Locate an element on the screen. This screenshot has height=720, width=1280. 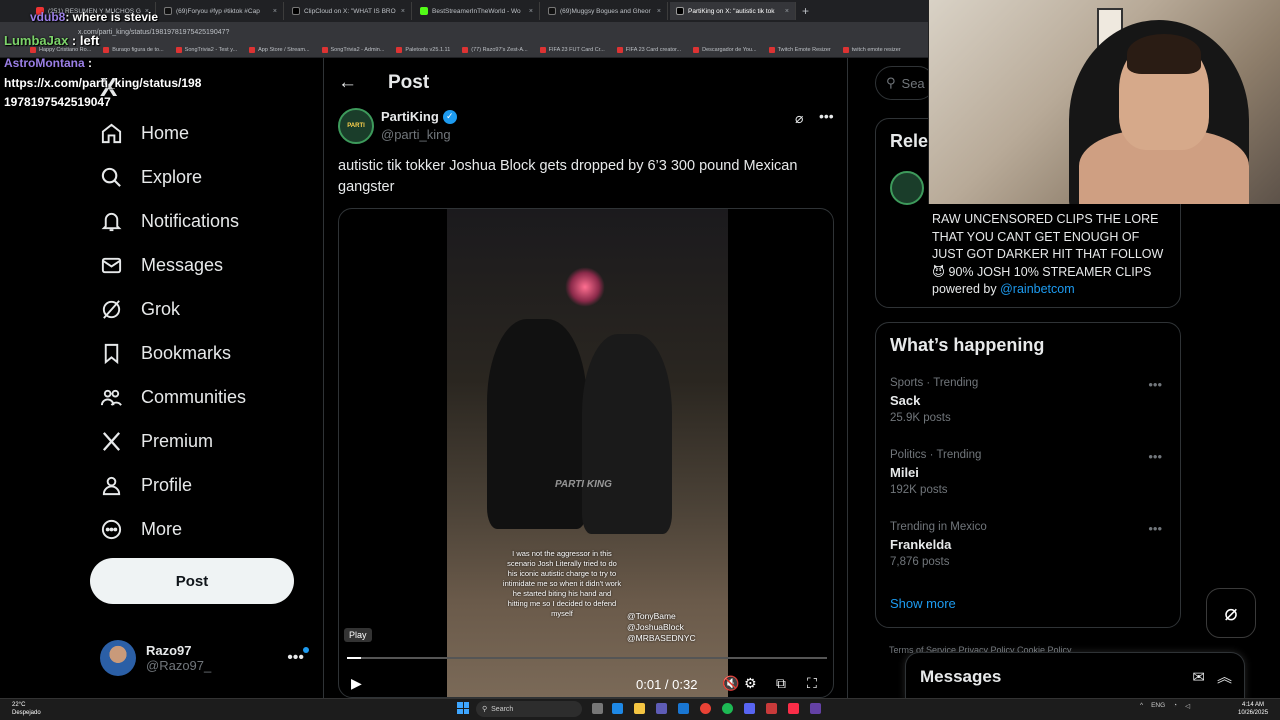
envelope-icon is located at coordinates (111, 265).